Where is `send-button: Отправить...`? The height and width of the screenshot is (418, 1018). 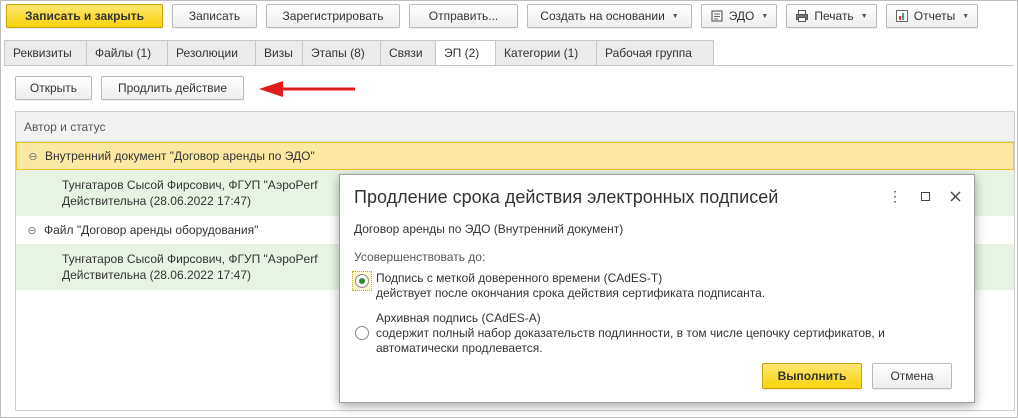
send-button: Отправить... is located at coordinates (463, 16).